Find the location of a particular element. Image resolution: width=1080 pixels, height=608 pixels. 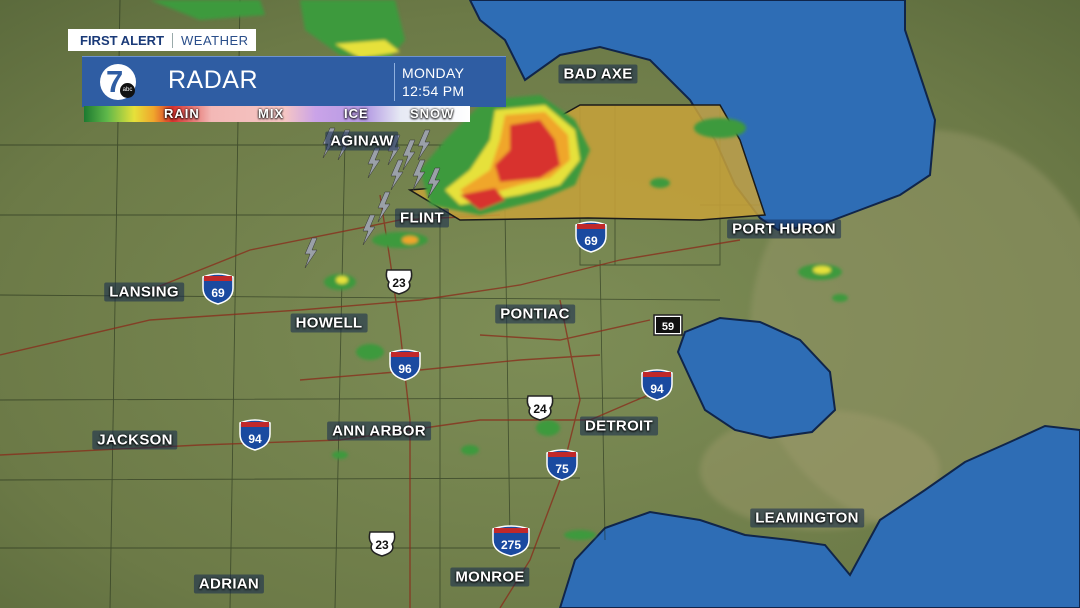

city-label-port-huron: PORT HURON is located at coordinates (784, 229).